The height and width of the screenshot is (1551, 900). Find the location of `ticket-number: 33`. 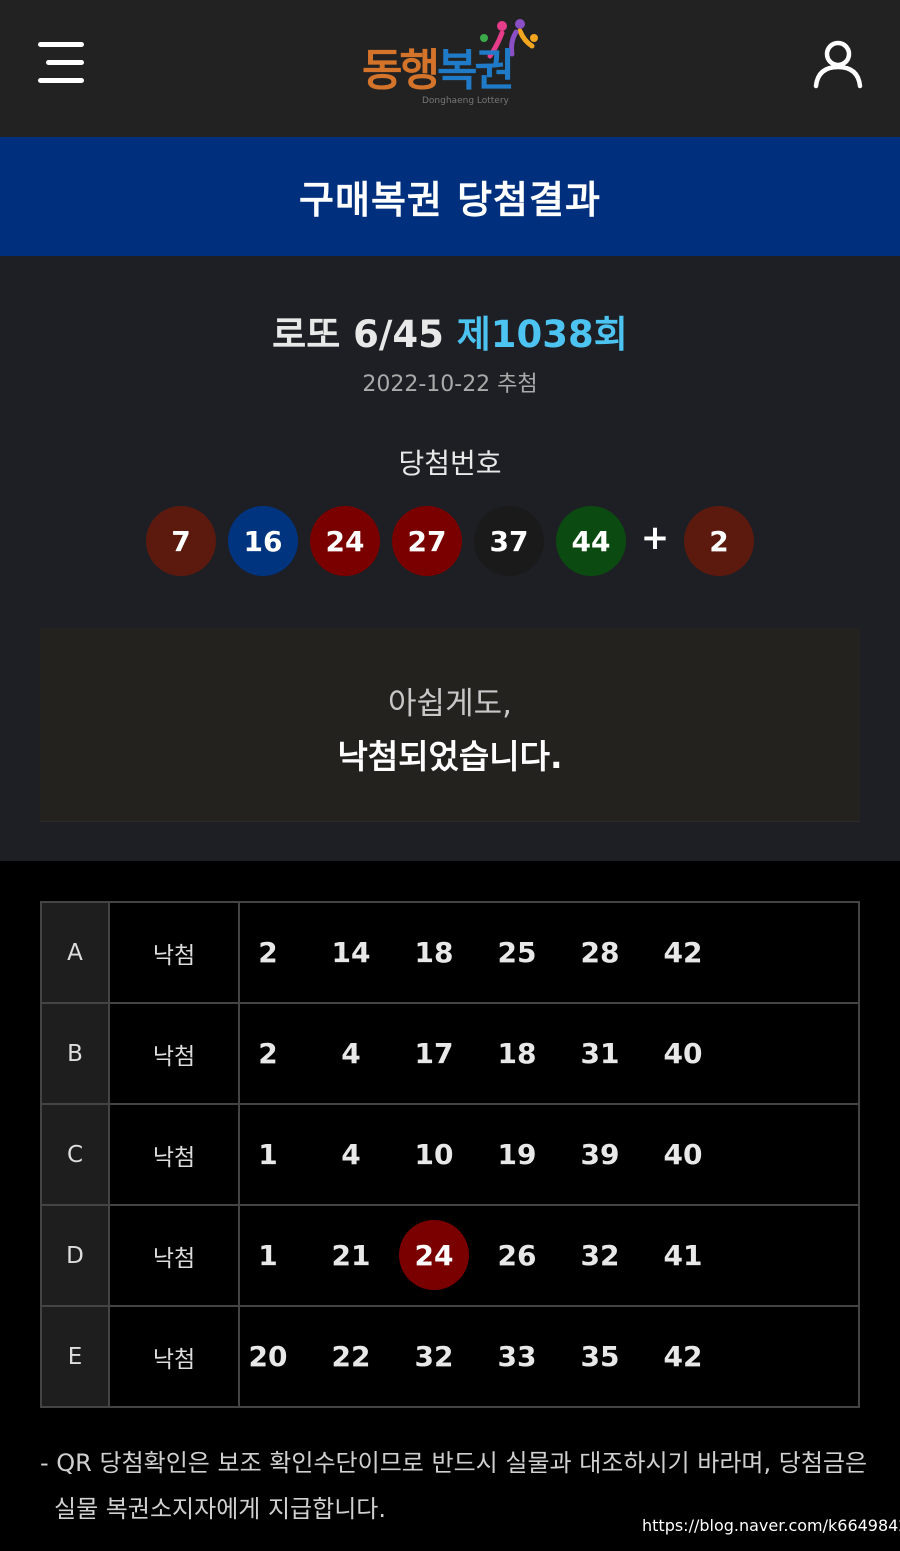

ticket-number: 33 is located at coordinates (517, 1356).